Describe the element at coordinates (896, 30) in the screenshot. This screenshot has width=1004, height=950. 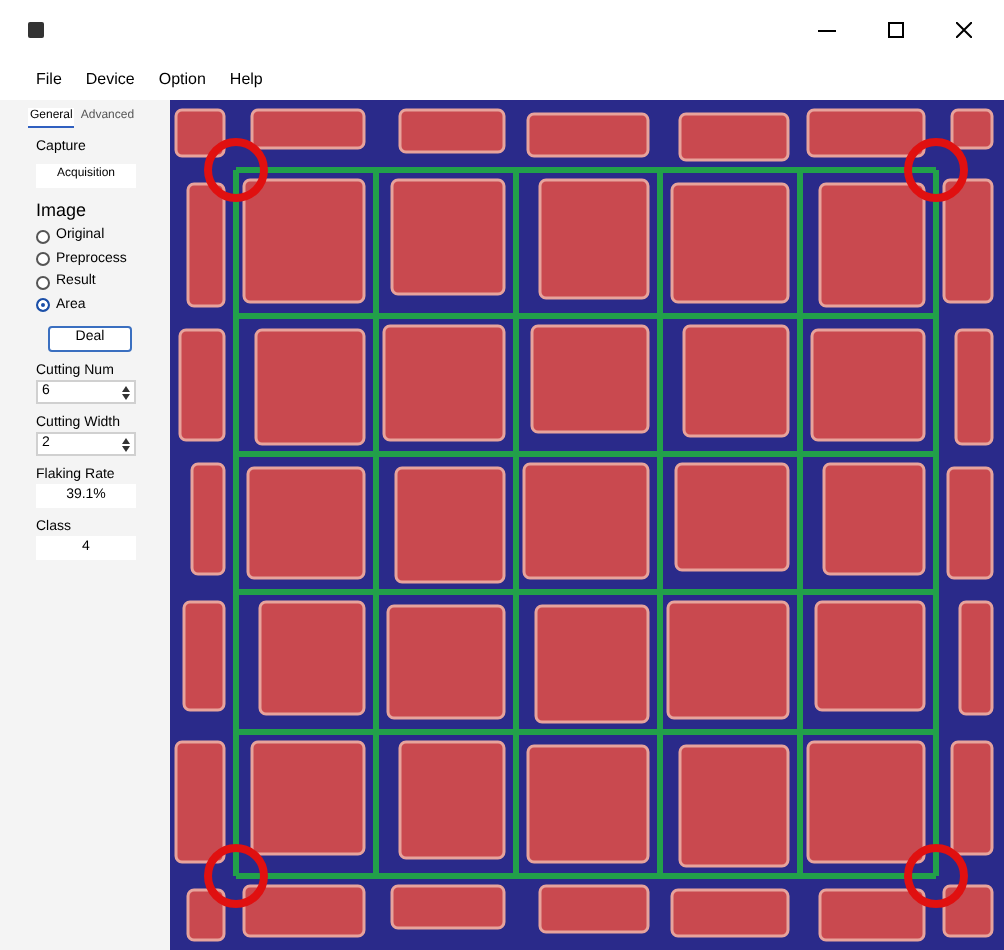
I see `maximize-icon` at that location.